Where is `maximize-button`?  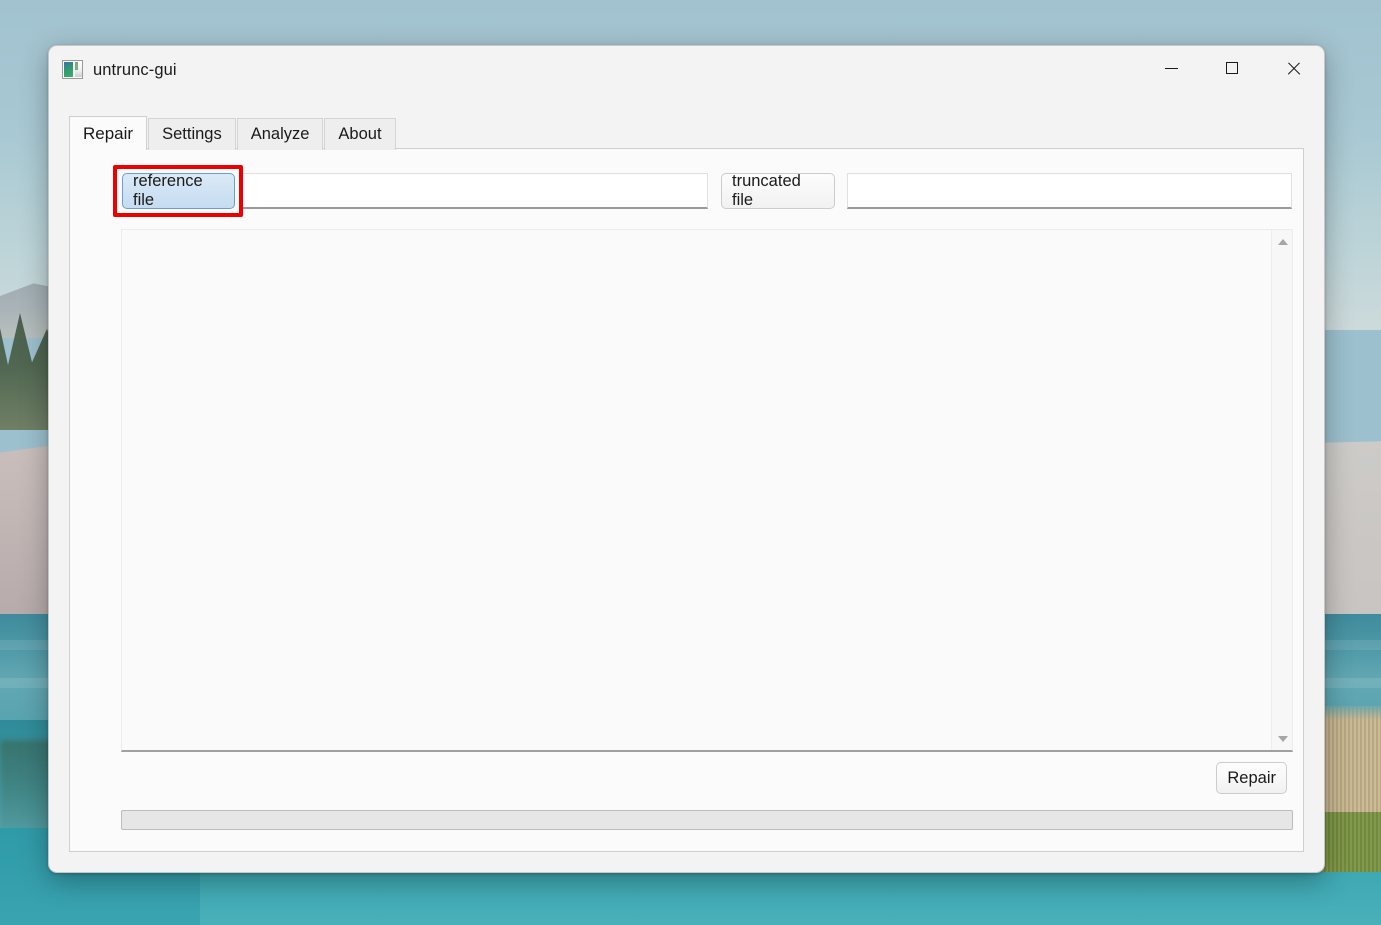 maximize-button is located at coordinates (1232, 68).